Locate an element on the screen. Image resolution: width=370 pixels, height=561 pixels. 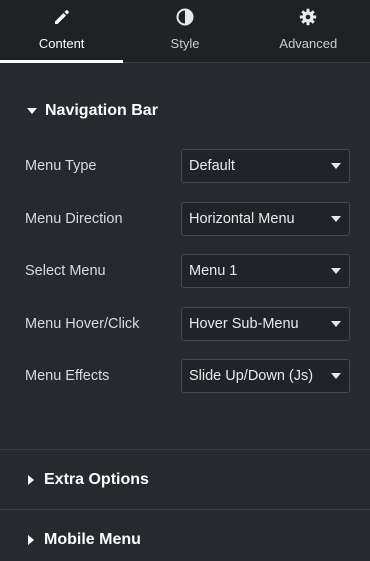
menu-hover-click-row: Menu Hover/Click Hover Sub-Menu is located at coordinates (185, 323).